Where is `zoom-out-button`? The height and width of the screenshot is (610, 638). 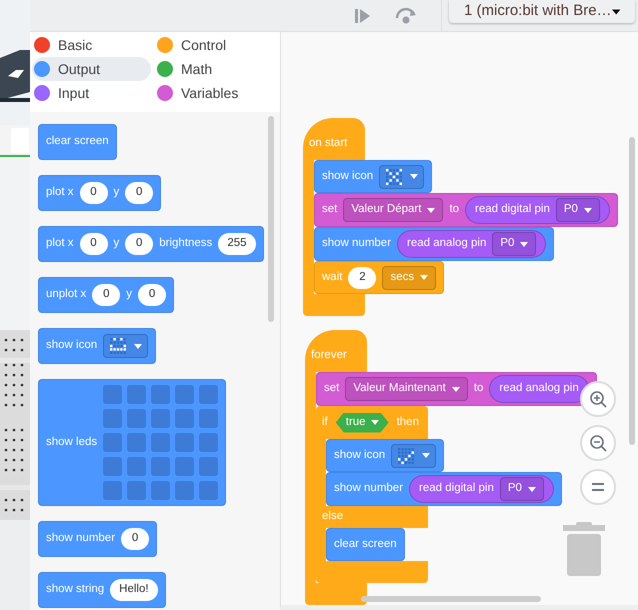
zoom-out-button is located at coordinates (598, 443).